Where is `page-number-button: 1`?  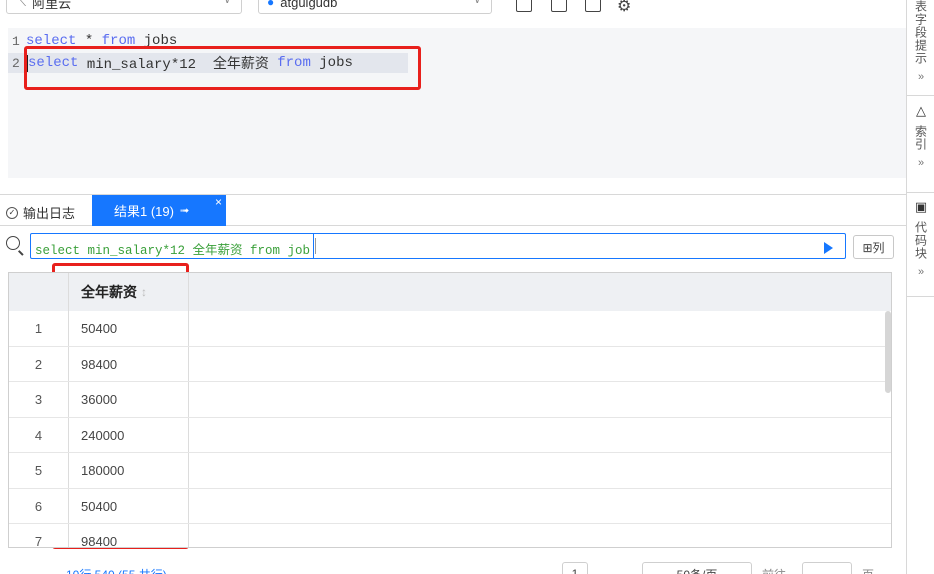 page-number-button: 1 is located at coordinates (575, 568).